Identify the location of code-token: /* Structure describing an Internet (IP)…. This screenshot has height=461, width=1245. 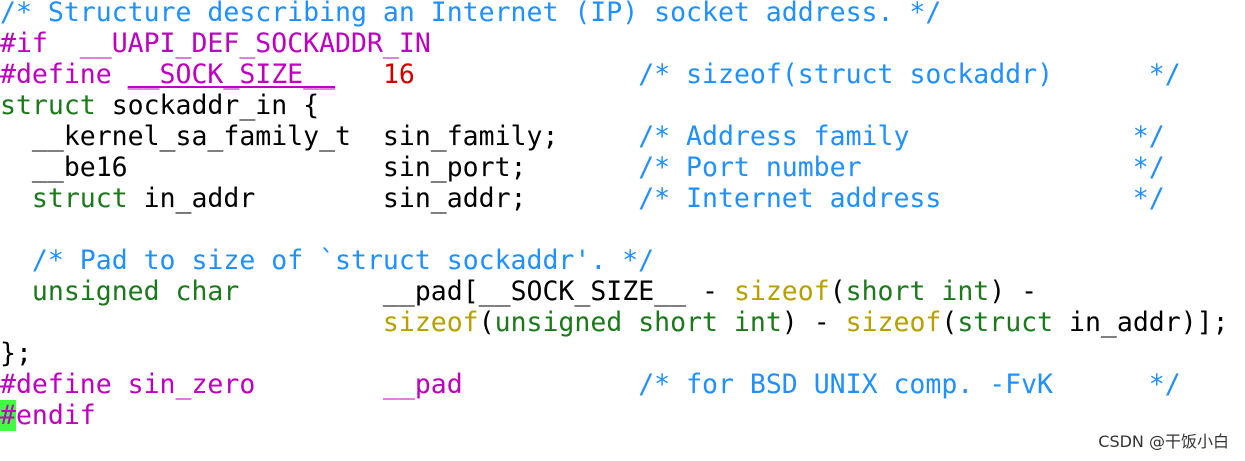
(471, 14).